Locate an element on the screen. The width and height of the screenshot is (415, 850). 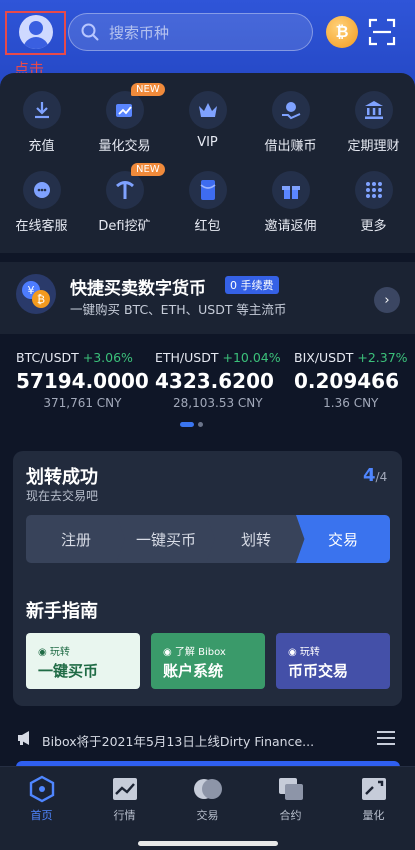
tab-item: 合约 is located at coordinates (290, 799).